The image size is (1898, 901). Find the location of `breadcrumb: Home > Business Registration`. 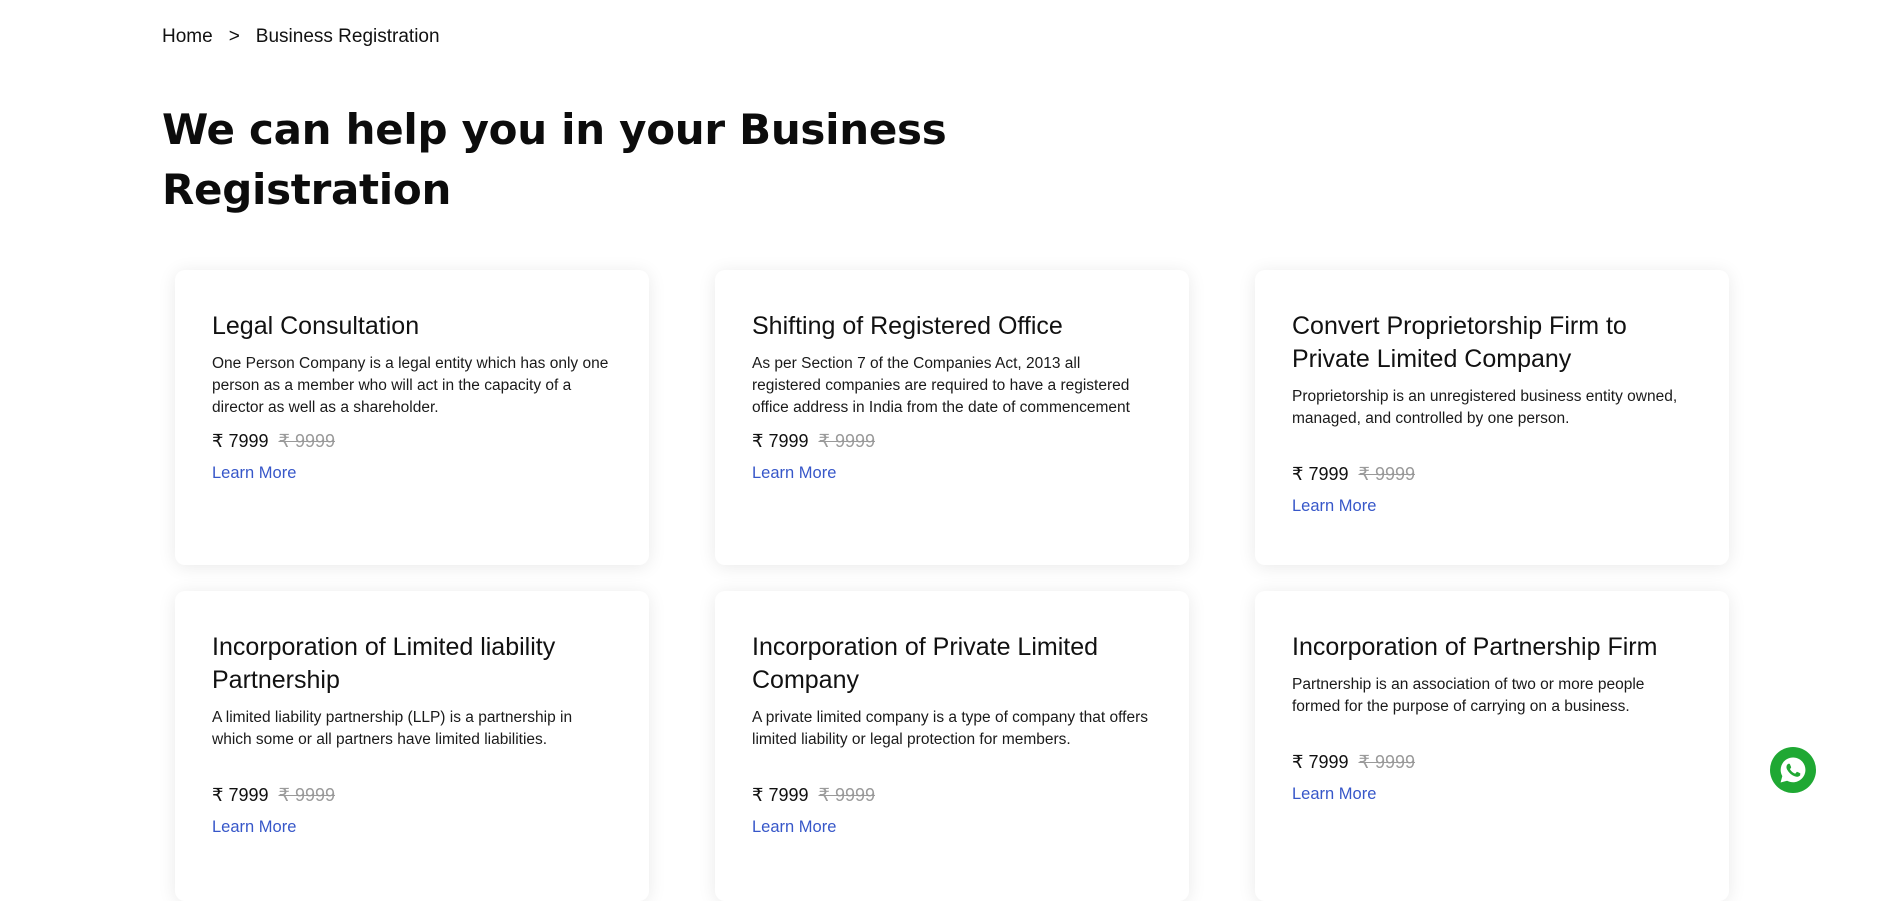

breadcrumb: Home > Business Registration is located at coordinates (301, 37).